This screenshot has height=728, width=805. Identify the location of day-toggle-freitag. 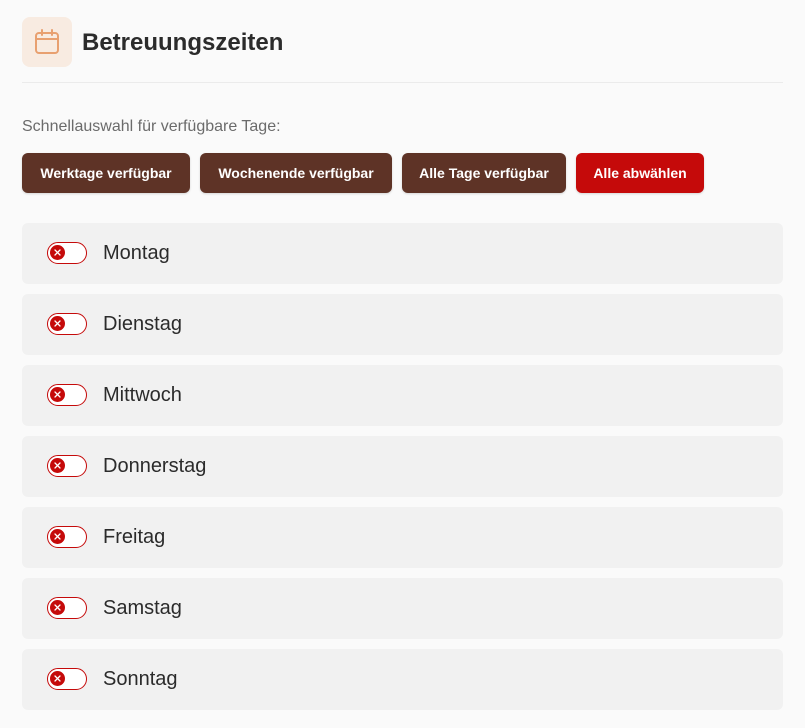
(67, 537).